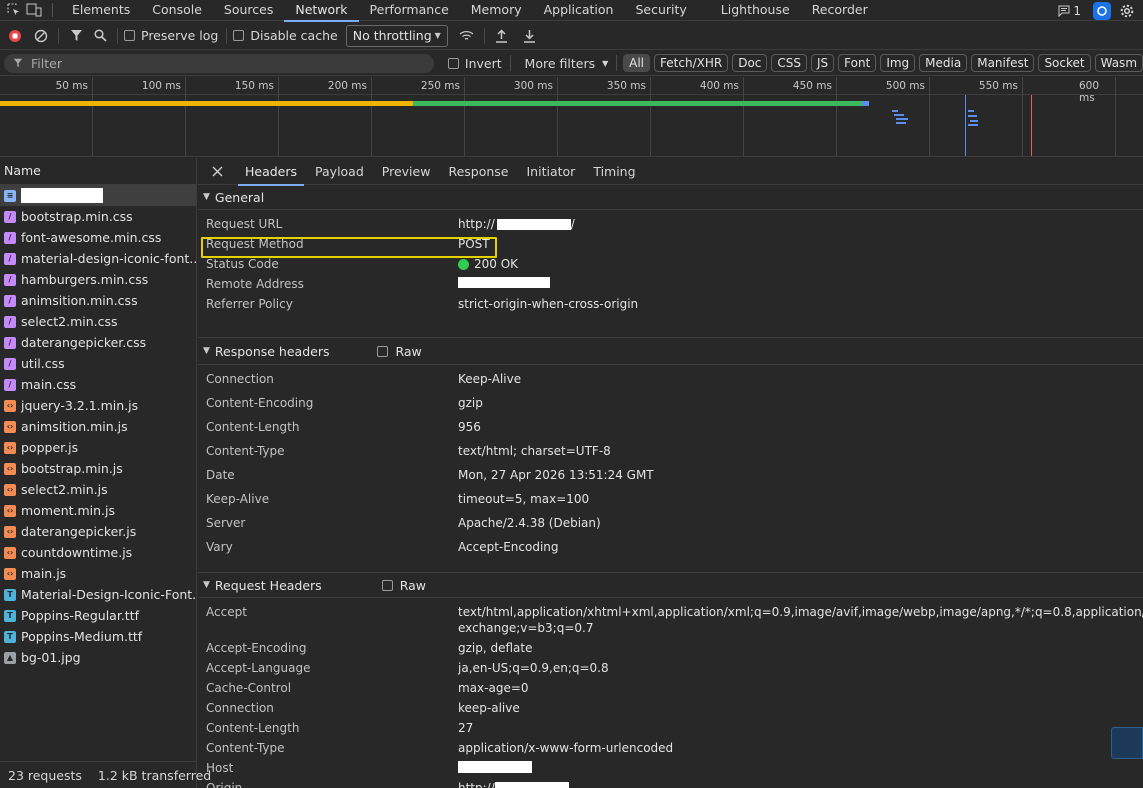 The height and width of the screenshot is (788, 1143). What do you see at coordinates (98, 489) in the screenshot?
I see `request-row: ‹› select2.min.js` at bounding box center [98, 489].